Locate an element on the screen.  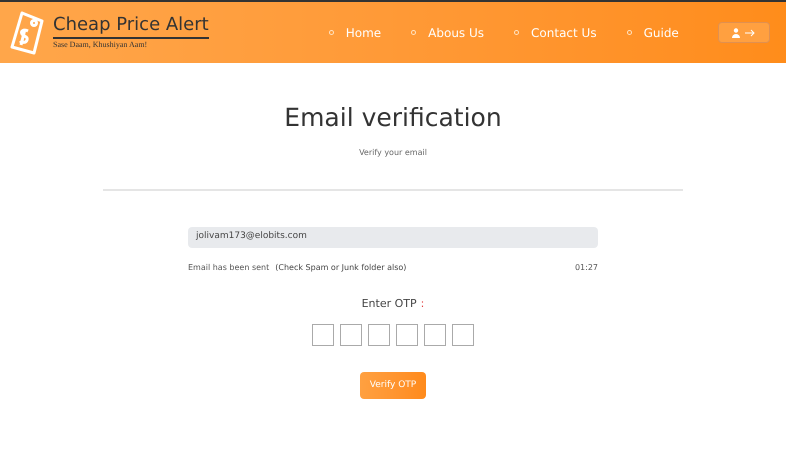
page-title: Email verification is located at coordinates (393, 118).